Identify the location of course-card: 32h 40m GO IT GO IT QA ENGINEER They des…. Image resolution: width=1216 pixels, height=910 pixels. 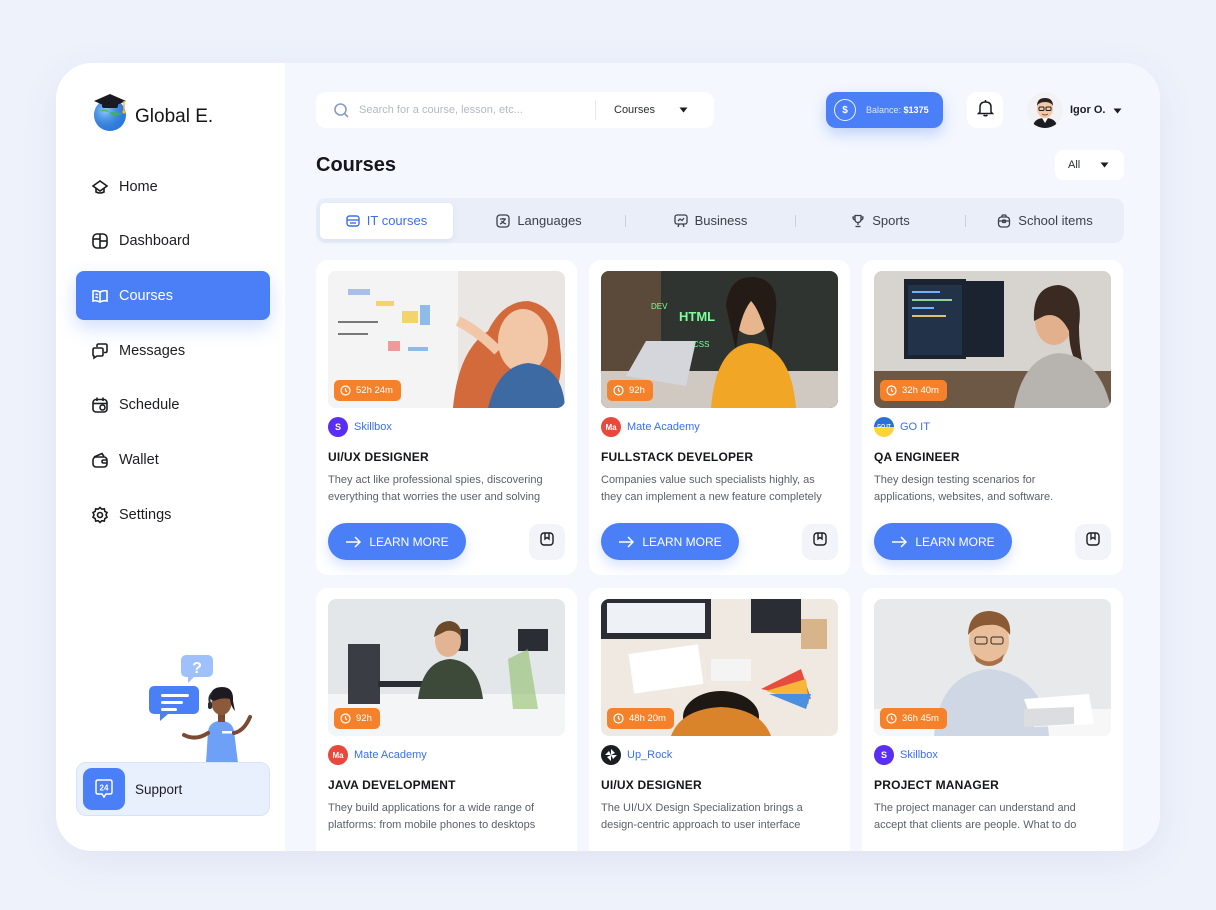
(992, 417).